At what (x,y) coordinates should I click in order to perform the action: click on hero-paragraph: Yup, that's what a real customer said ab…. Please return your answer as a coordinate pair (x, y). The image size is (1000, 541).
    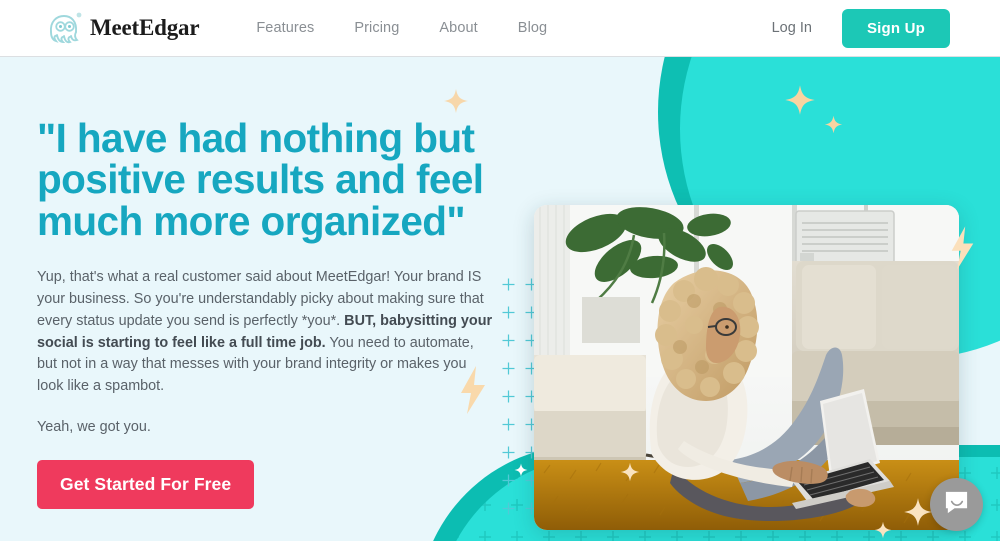
    Looking at the image, I should click on (265, 332).